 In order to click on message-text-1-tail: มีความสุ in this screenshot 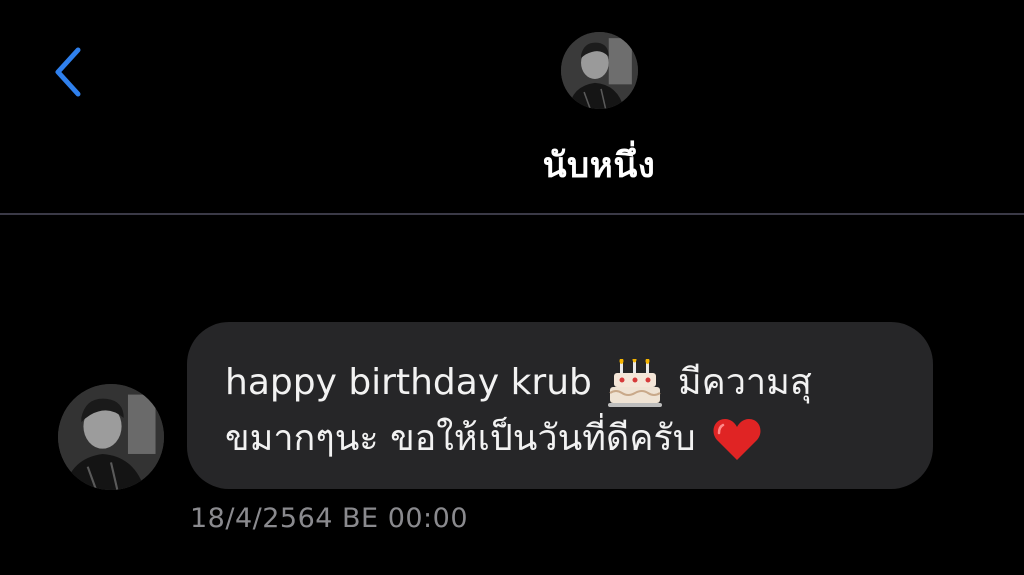, I will do `click(744, 382)`.